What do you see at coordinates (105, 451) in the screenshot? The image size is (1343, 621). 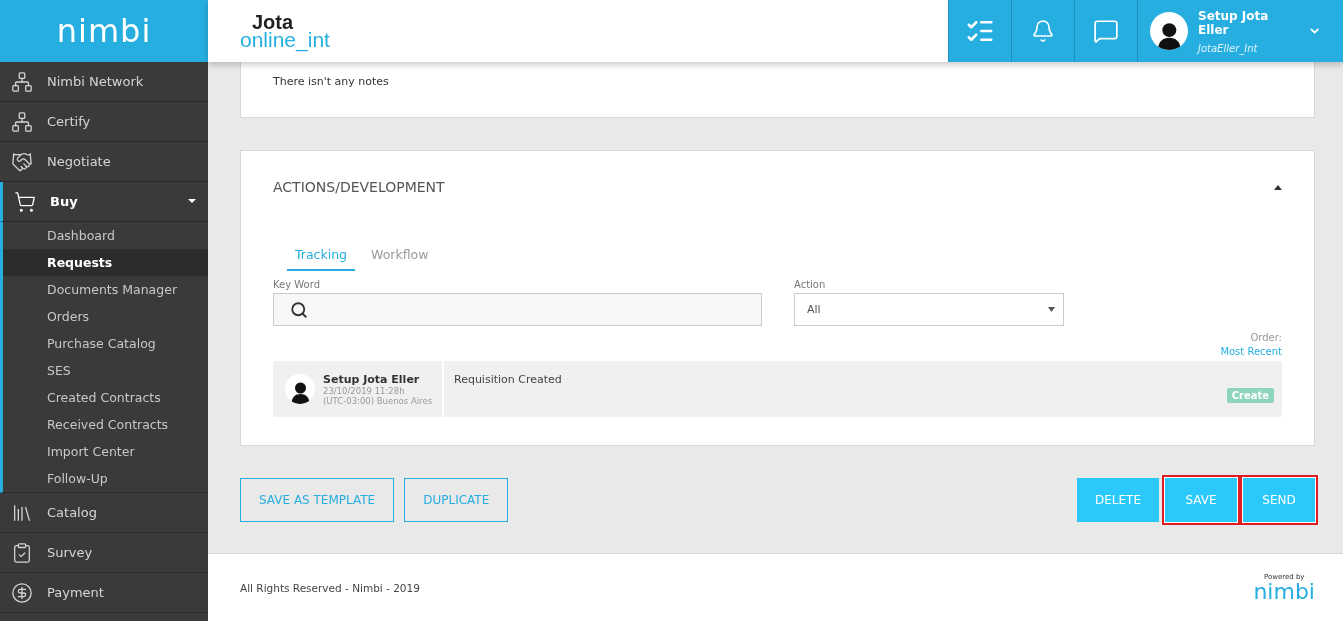 I see `sidebar-subitem: Import Center` at bounding box center [105, 451].